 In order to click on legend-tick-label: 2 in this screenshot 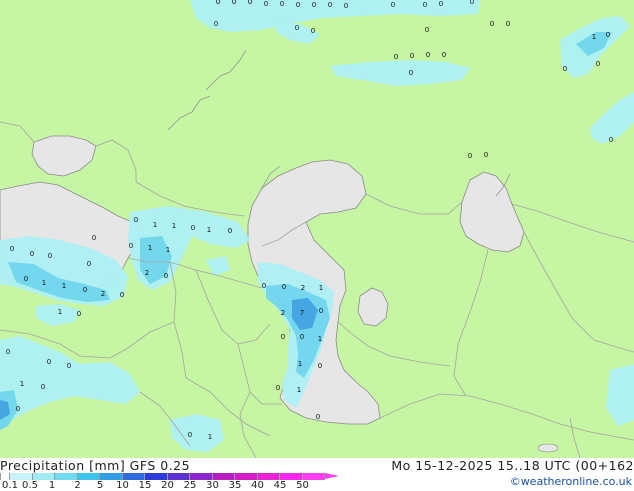, I will do `click(77, 485)`.